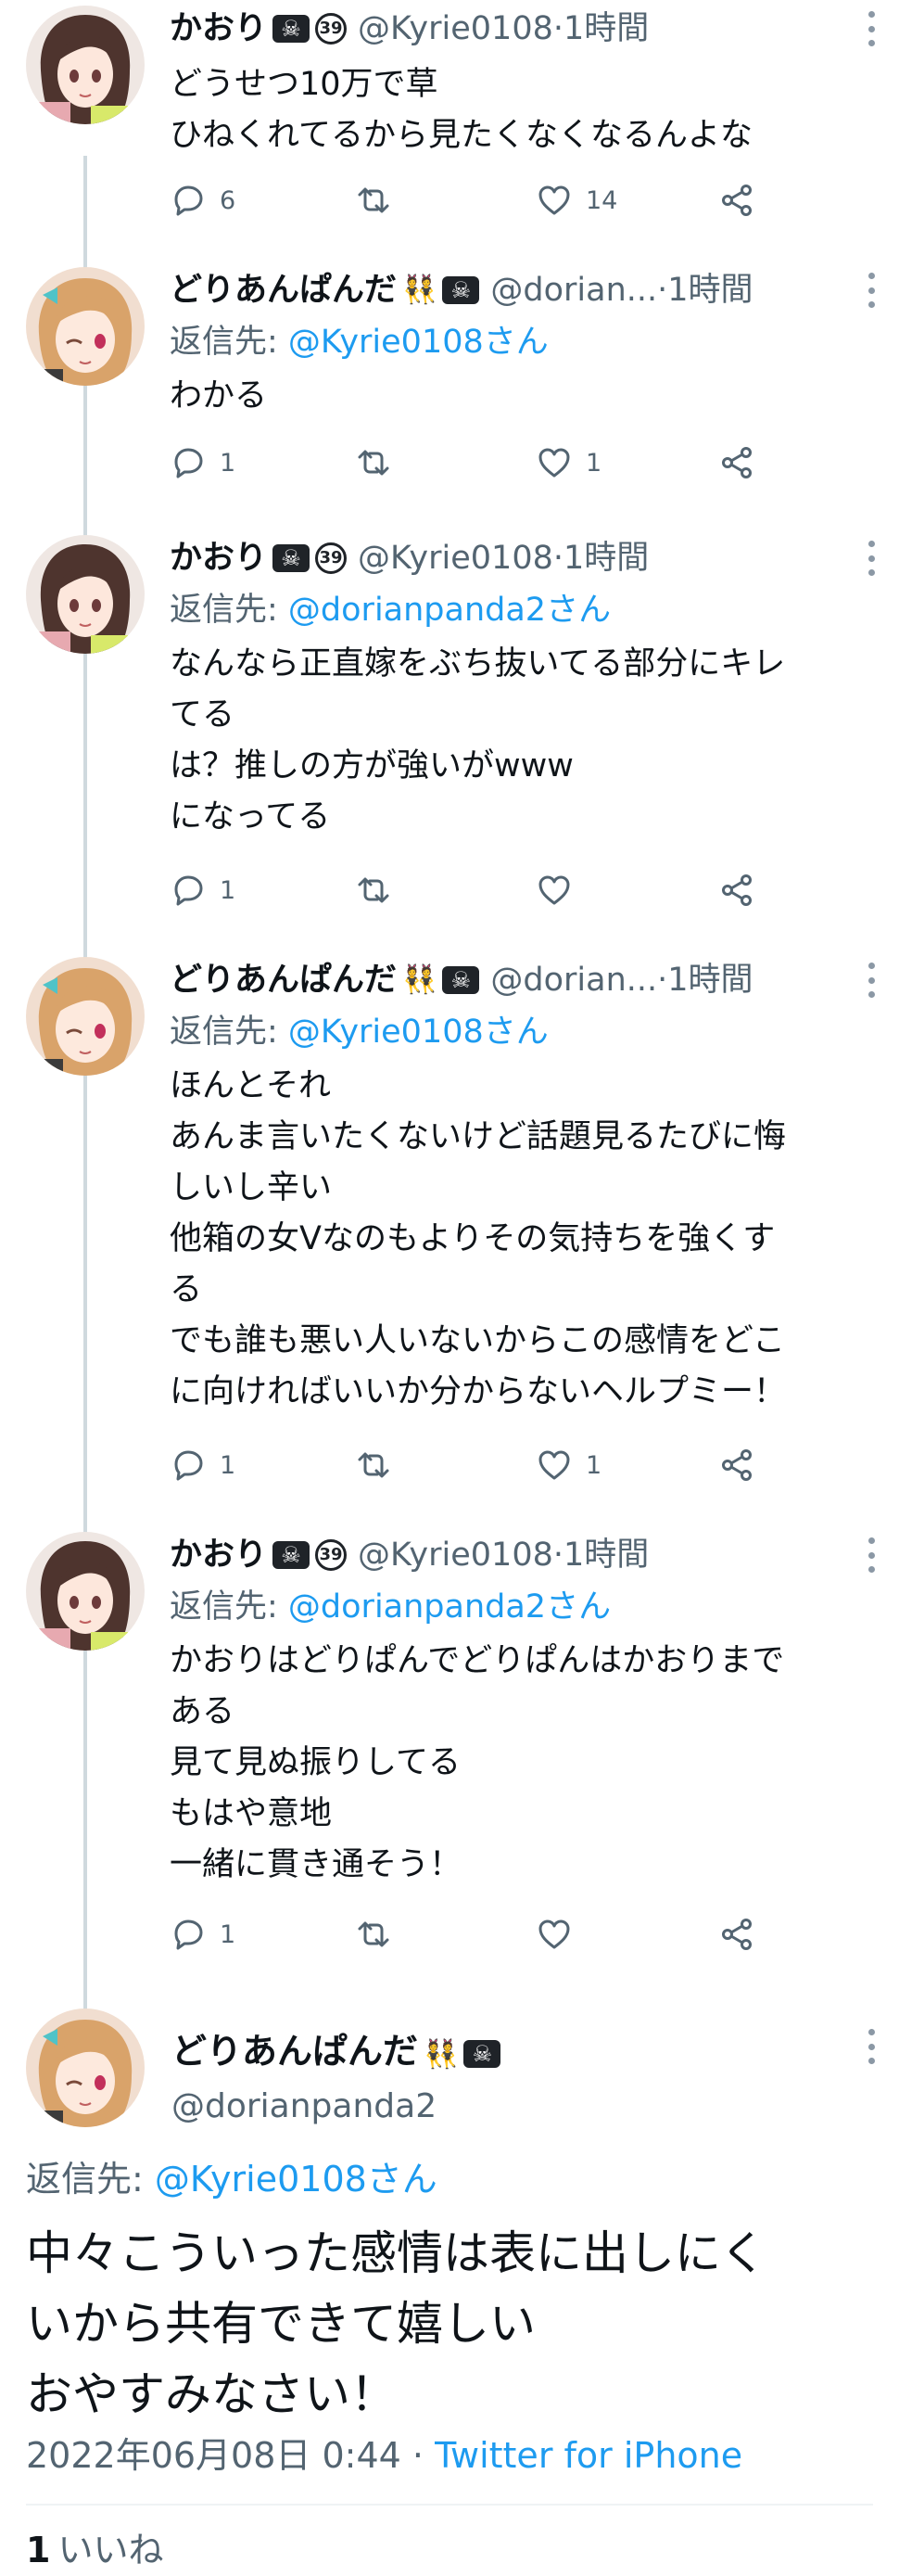  I want to click on tweet-date: 2022年06月08日 0:44, so click(214, 2455).